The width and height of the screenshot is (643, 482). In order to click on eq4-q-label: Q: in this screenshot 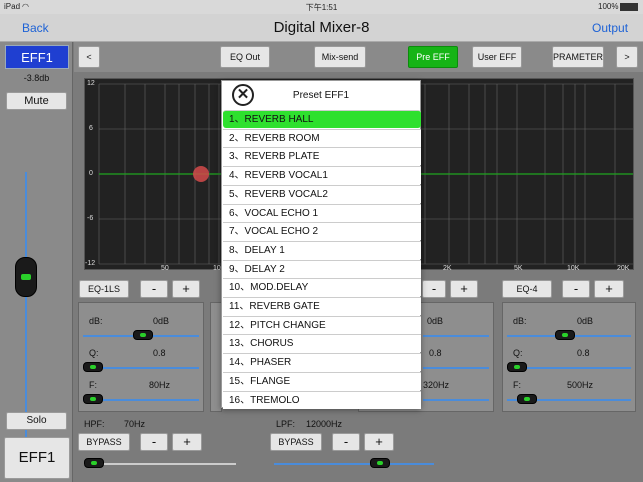, I will do `click(518, 353)`.